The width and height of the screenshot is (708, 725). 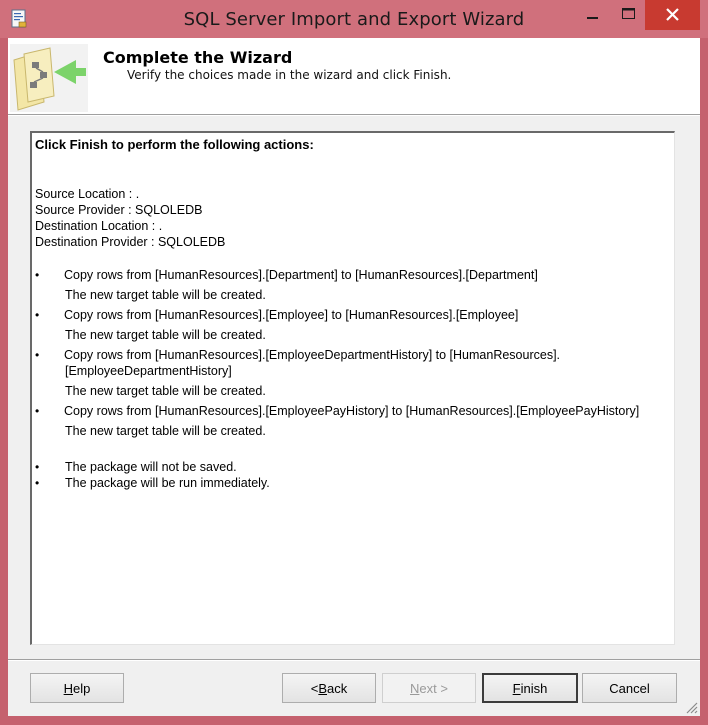 I want to click on back-label-accel: B, so click(x=323, y=688).